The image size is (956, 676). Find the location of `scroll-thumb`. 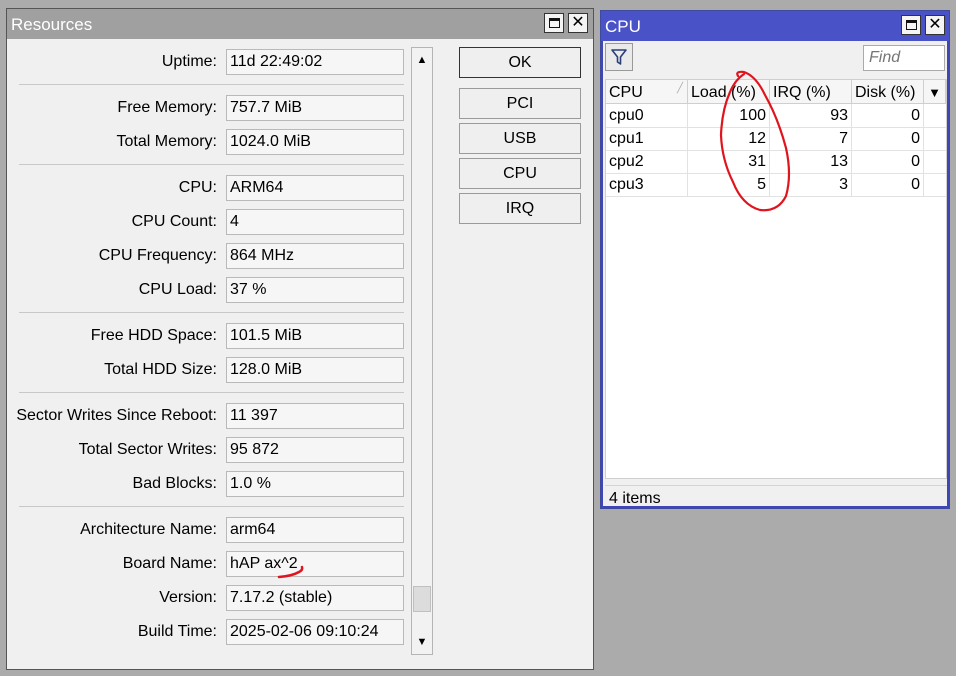

scroll-thumb is located at coordinates (422, 598).